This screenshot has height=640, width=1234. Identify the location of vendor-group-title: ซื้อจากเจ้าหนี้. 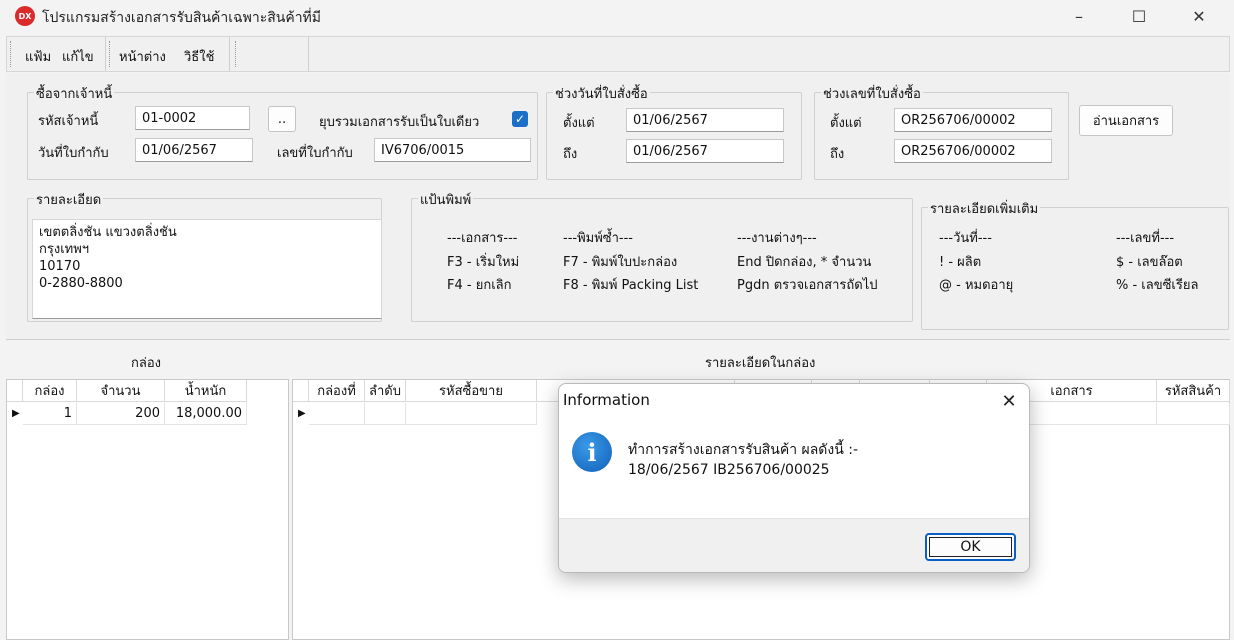
(74, 93).